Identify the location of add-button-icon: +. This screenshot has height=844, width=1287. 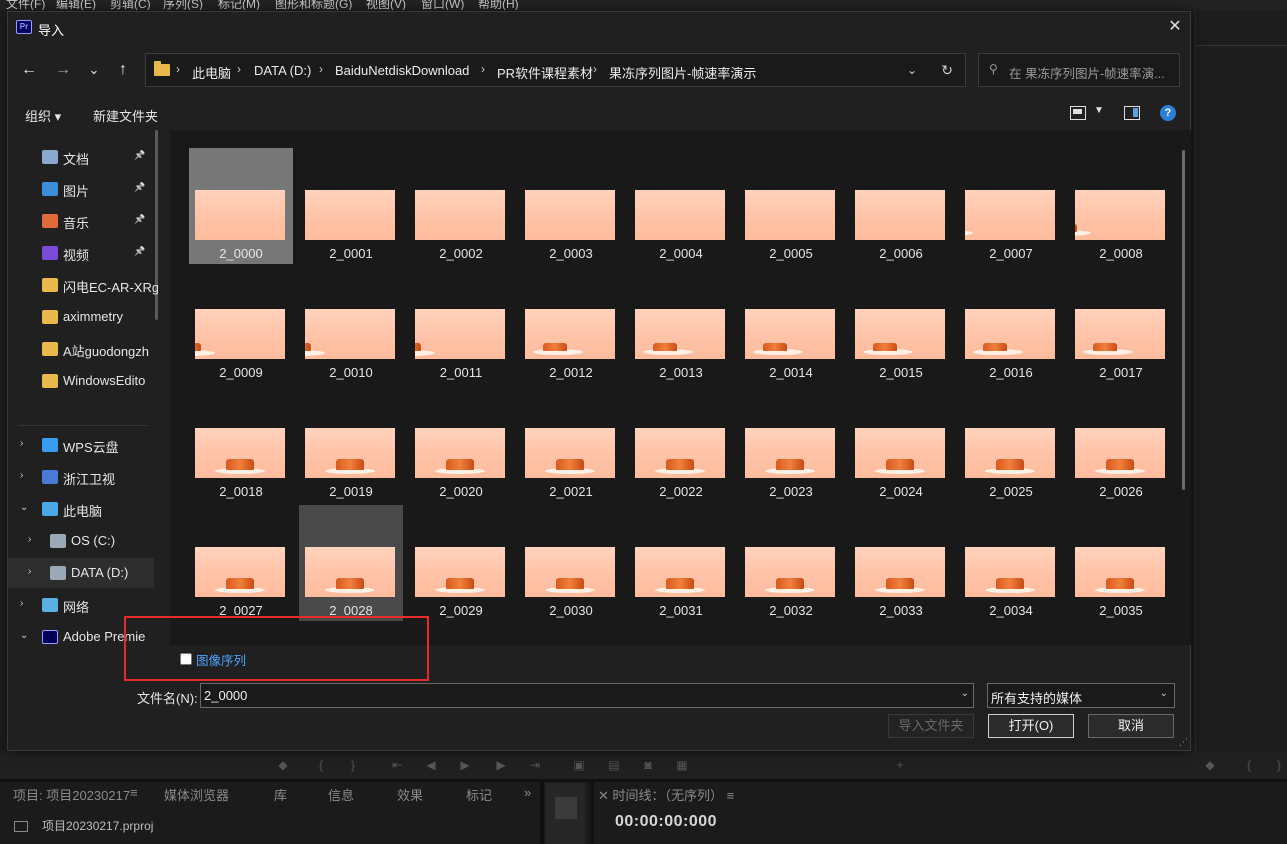
(900, 765).